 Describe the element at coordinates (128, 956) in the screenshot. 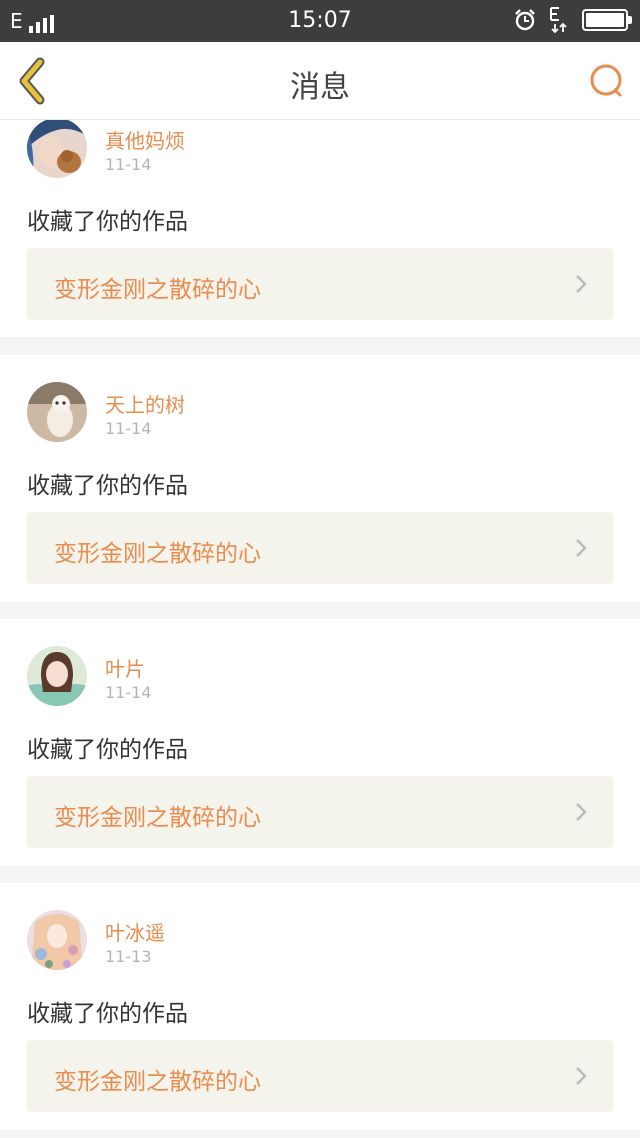

I see `notification-date: 11-13` at that location.